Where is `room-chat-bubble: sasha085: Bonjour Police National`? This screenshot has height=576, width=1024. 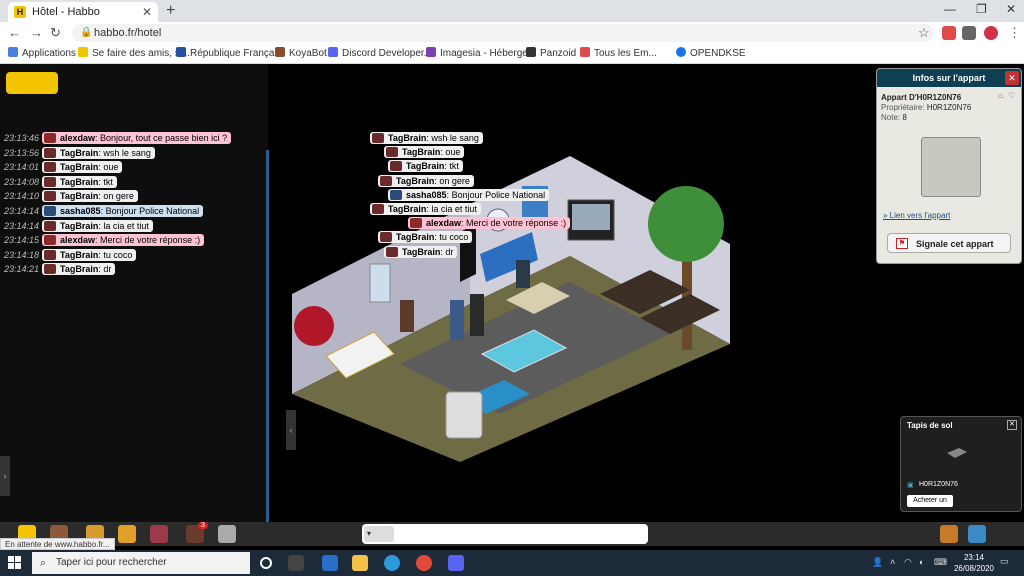 room-chat-bubble: sasha085: Bonjour Police National is located at coordinates (469, 194).